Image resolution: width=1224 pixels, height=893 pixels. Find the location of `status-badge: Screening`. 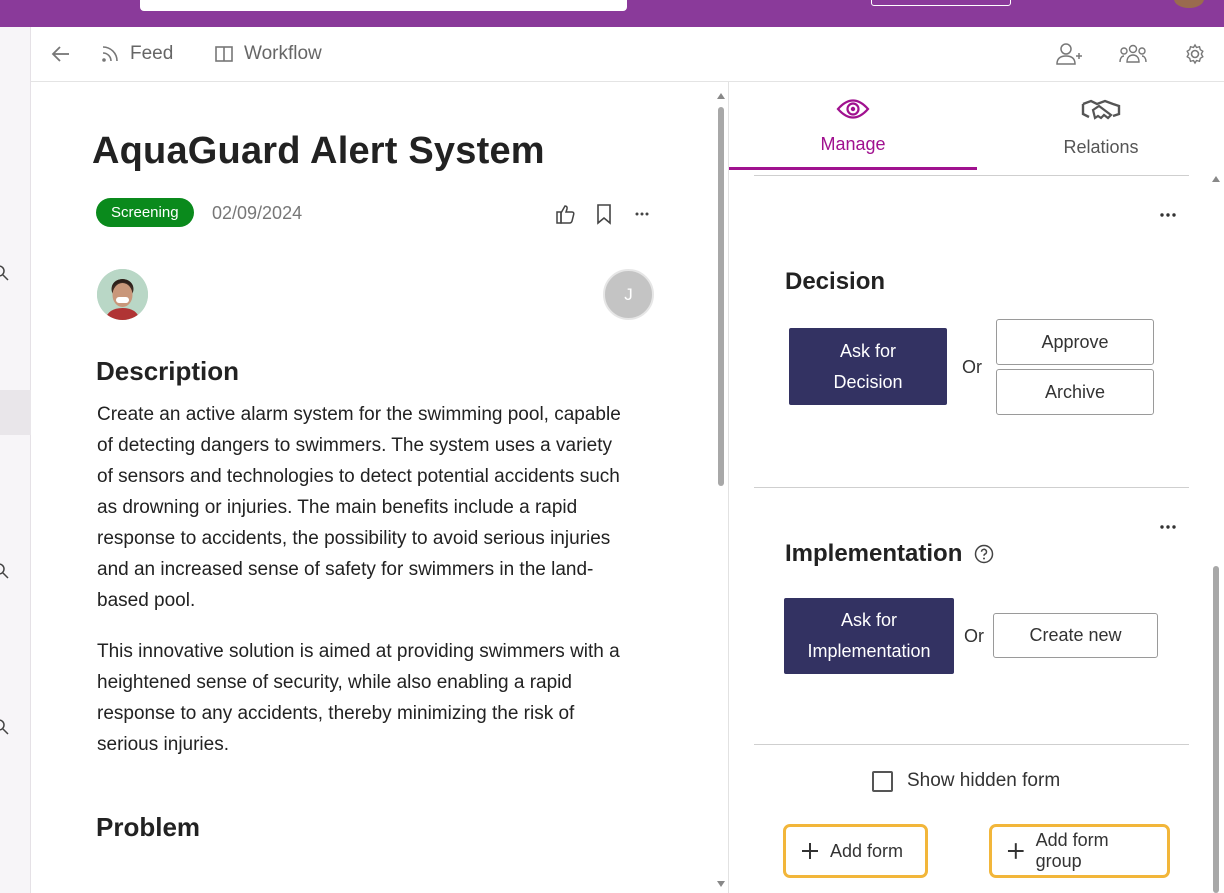

status-badge: Screening is located at coordinates (145, 212).